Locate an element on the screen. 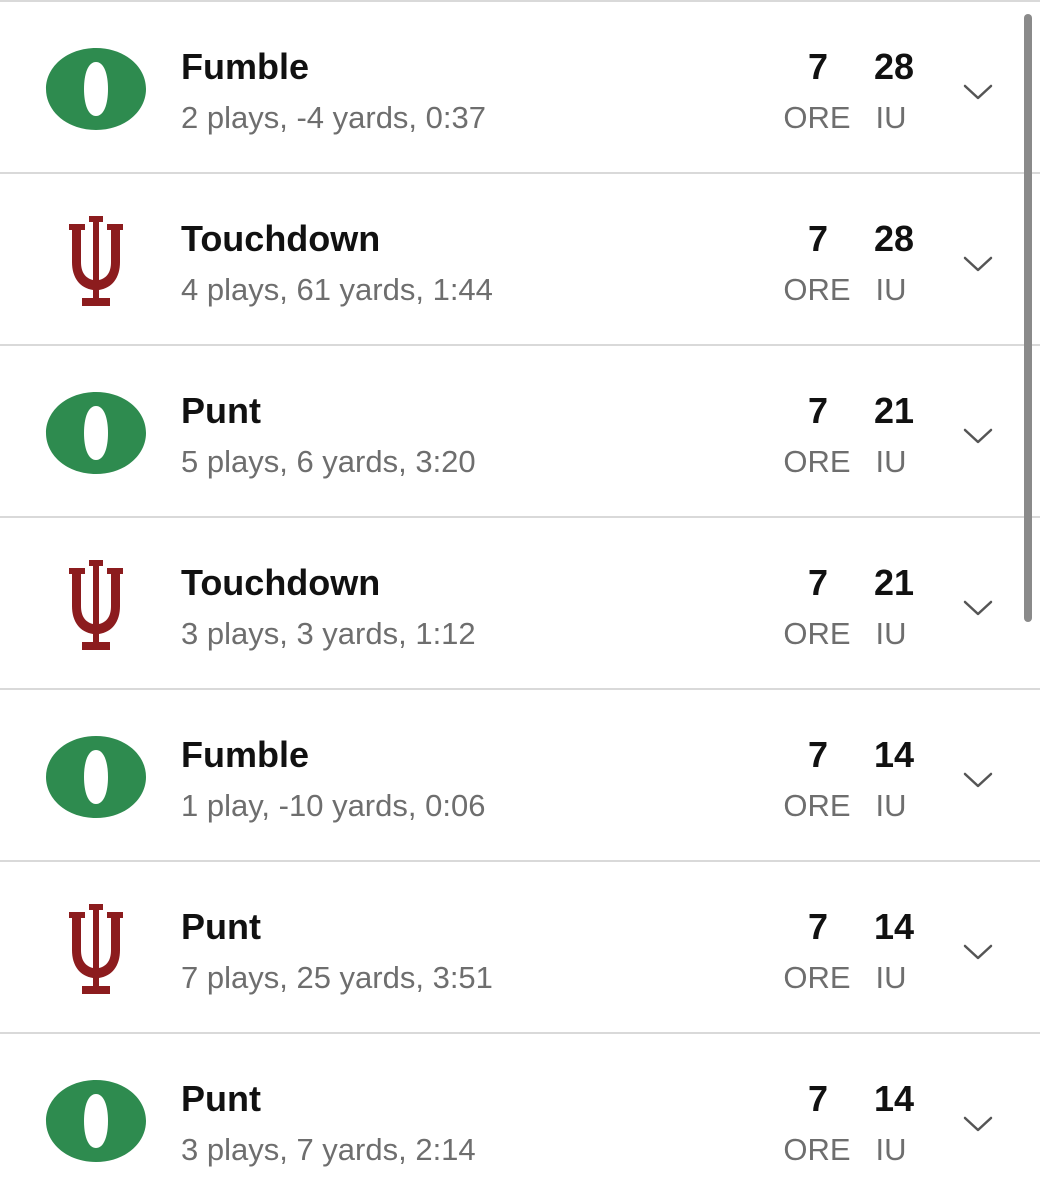 The image size is (1040, 1200). drive-summary: 3 plays, 3 yards, 1:12 is located at coordinates (328, 633).